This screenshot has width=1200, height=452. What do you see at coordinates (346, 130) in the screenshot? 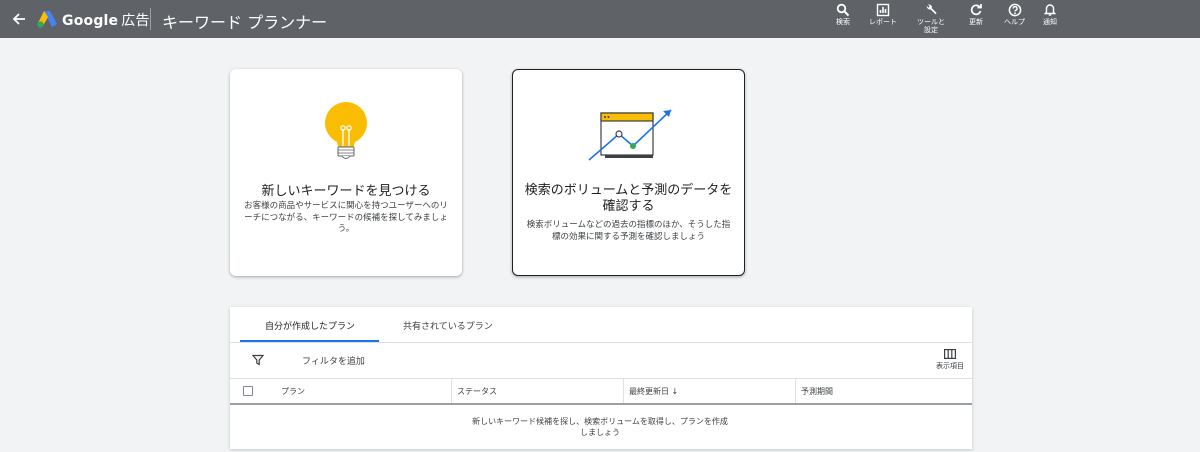
I see `lightbulb-icon` at bounding box center [346, 130].